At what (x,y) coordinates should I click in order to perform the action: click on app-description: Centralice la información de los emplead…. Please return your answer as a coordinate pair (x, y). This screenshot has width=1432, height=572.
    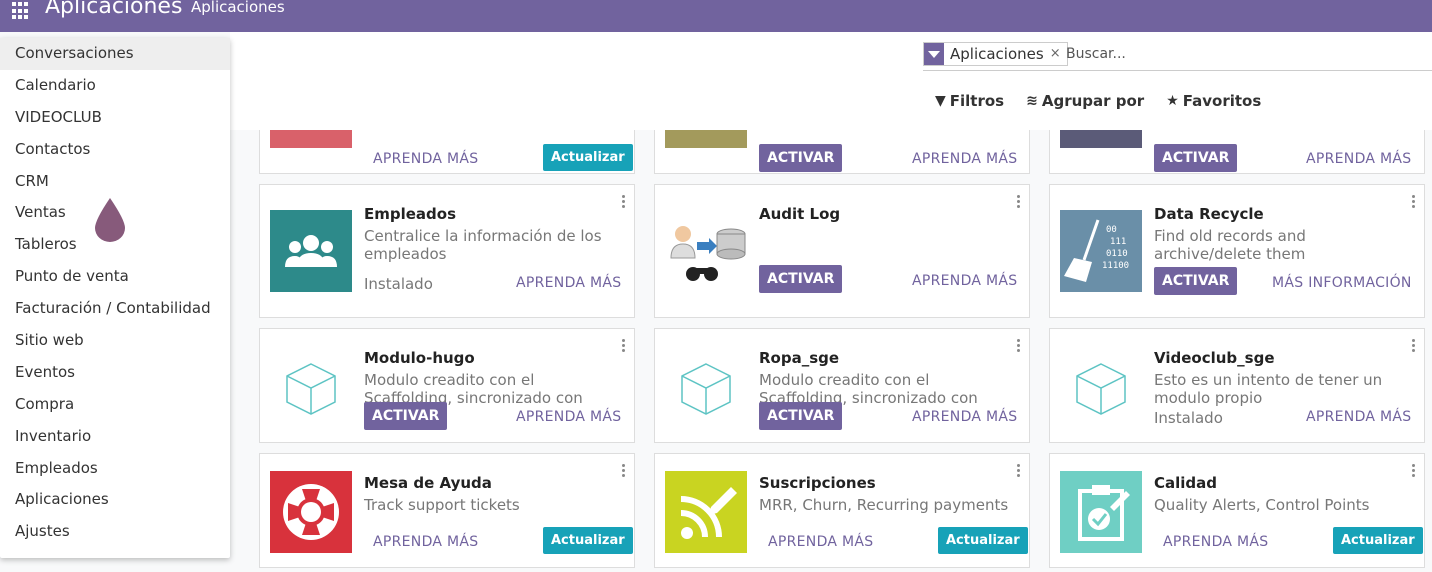
    Looking at the image, I should click on (483, 245).